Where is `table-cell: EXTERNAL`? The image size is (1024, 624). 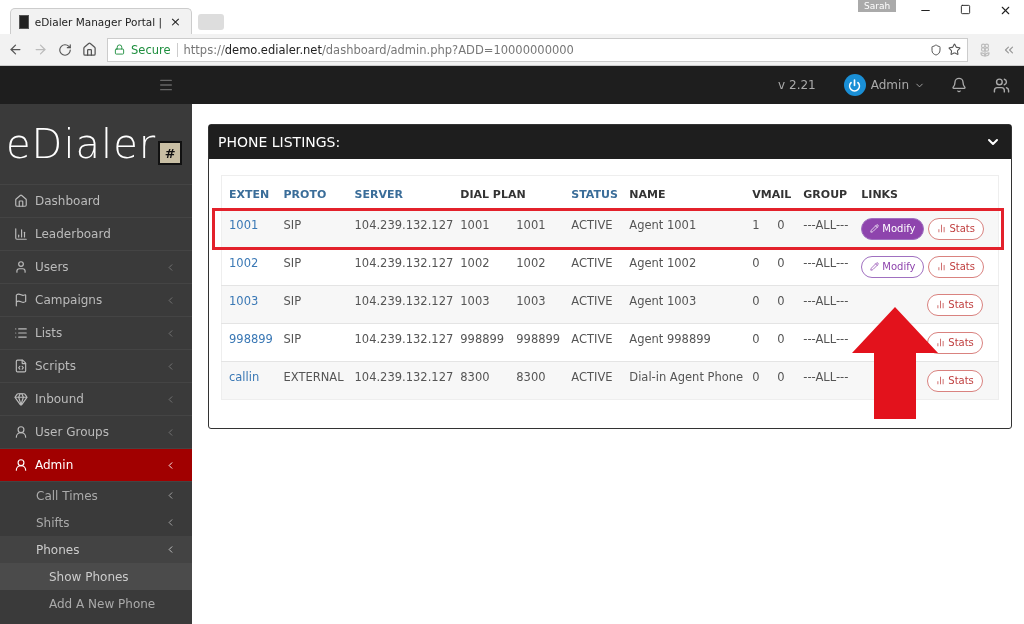 table-cell: EXTERNAL is located at coordinates (312, 380).